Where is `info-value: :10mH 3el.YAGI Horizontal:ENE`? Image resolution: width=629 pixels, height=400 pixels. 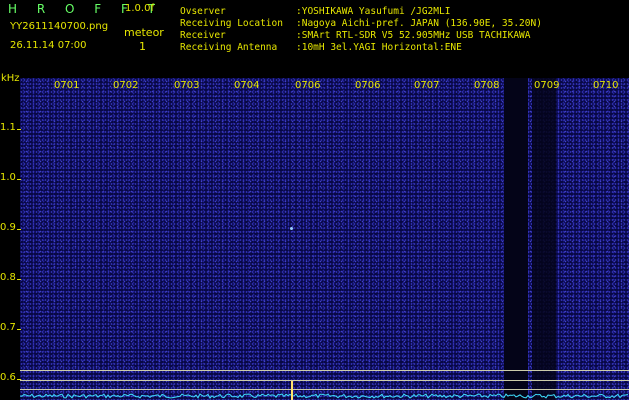 info-value: :10mH 3el.YAGI Horizontal:ENE is located at coordinates (379, 47).